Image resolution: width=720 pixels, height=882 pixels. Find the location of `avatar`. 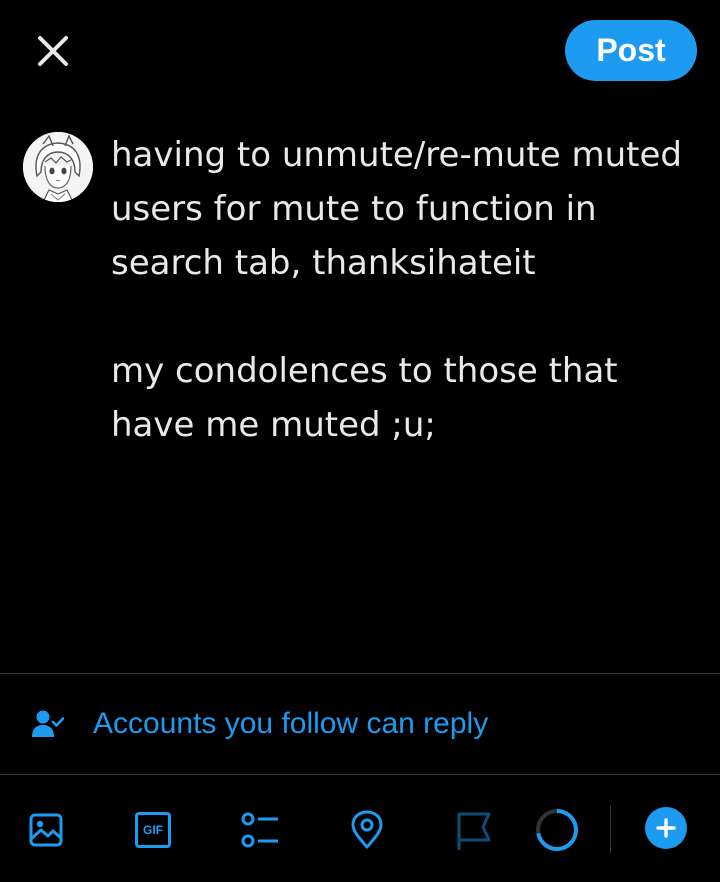

avatar is located at coordinates (58, 167).